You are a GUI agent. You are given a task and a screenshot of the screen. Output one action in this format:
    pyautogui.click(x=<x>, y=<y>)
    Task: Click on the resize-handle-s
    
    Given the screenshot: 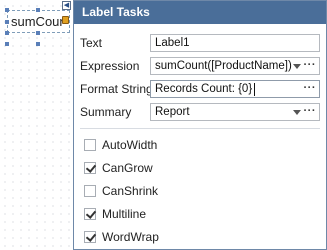 What is the action you would take?
    pyautogui.click(x=38, y=33)
    